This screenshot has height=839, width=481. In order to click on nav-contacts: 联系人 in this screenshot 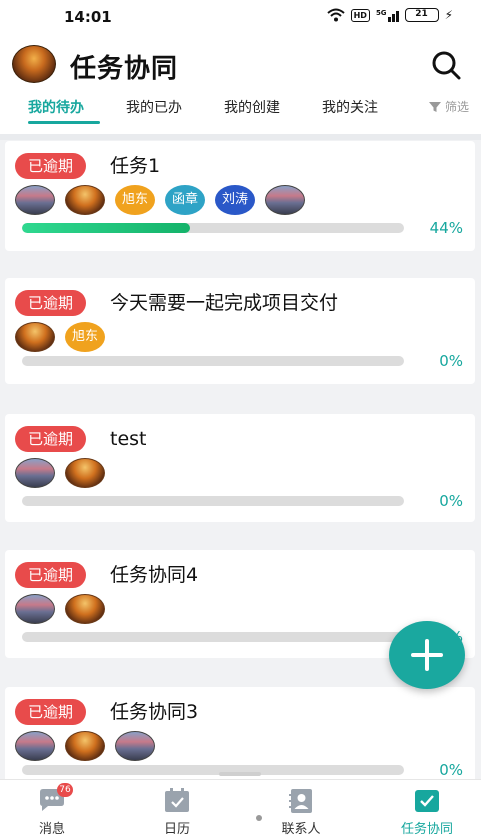, I will do `click(301, 812)`.